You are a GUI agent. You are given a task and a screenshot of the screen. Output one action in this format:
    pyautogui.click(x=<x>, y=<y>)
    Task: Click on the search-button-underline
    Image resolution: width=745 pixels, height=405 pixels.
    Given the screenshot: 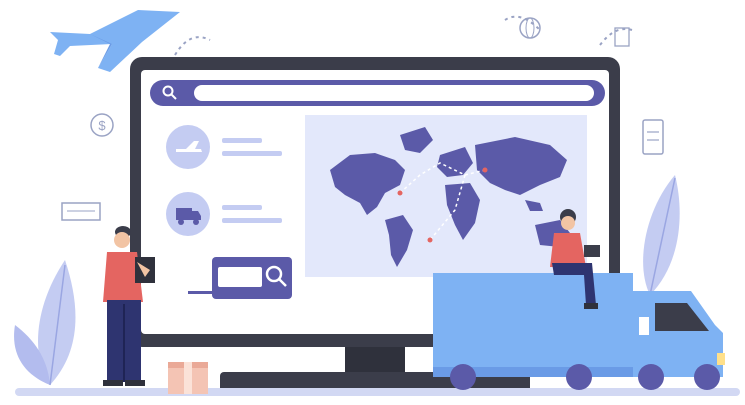 What is the action you would take?
    pyautogui.click(x=218, y=292)
    